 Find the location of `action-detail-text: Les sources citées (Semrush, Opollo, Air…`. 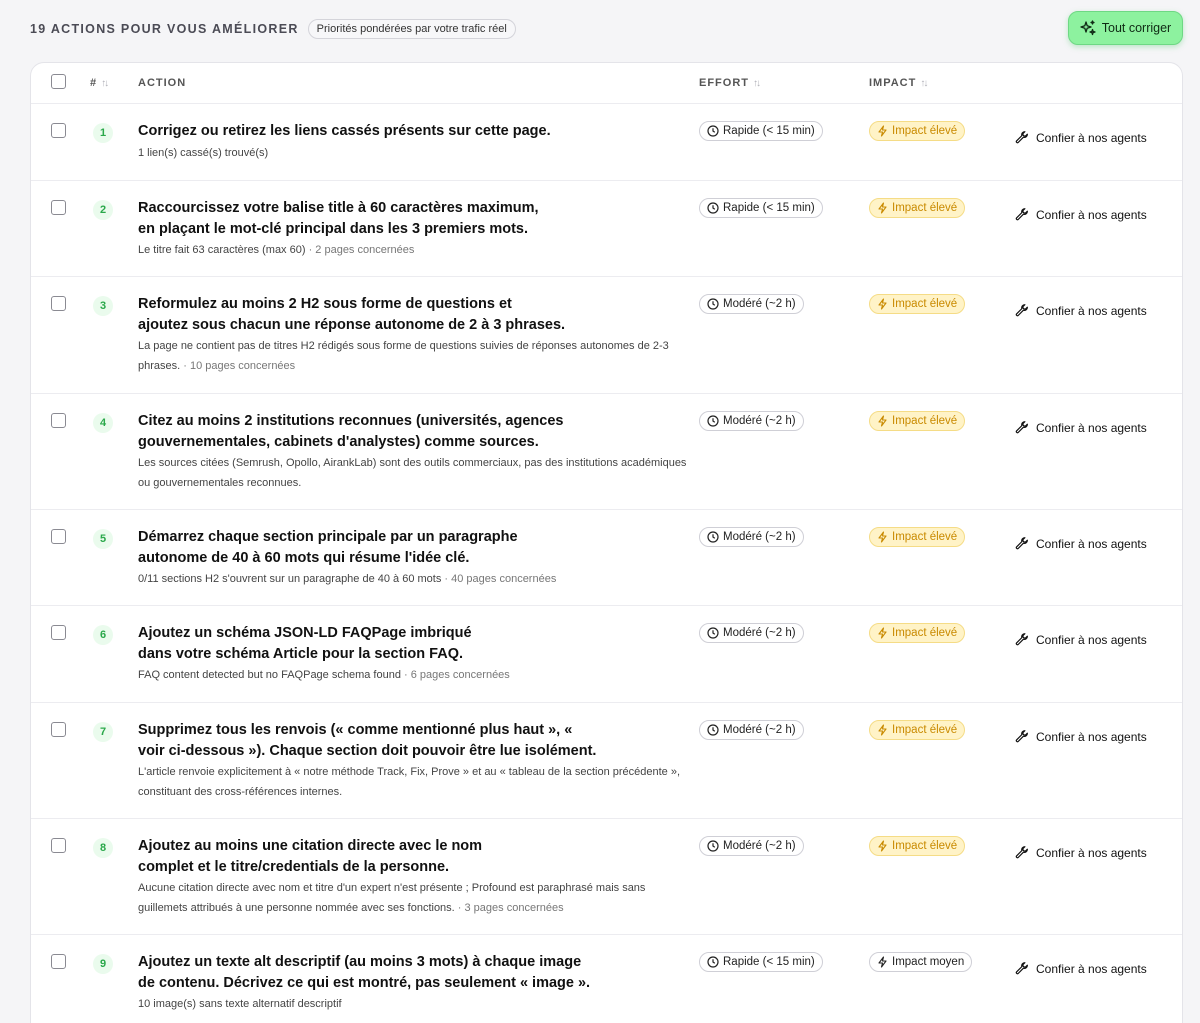

action-detail-text: Les sources citées (Semrush, Opollo, Air… is located at coordinates (412, 473).